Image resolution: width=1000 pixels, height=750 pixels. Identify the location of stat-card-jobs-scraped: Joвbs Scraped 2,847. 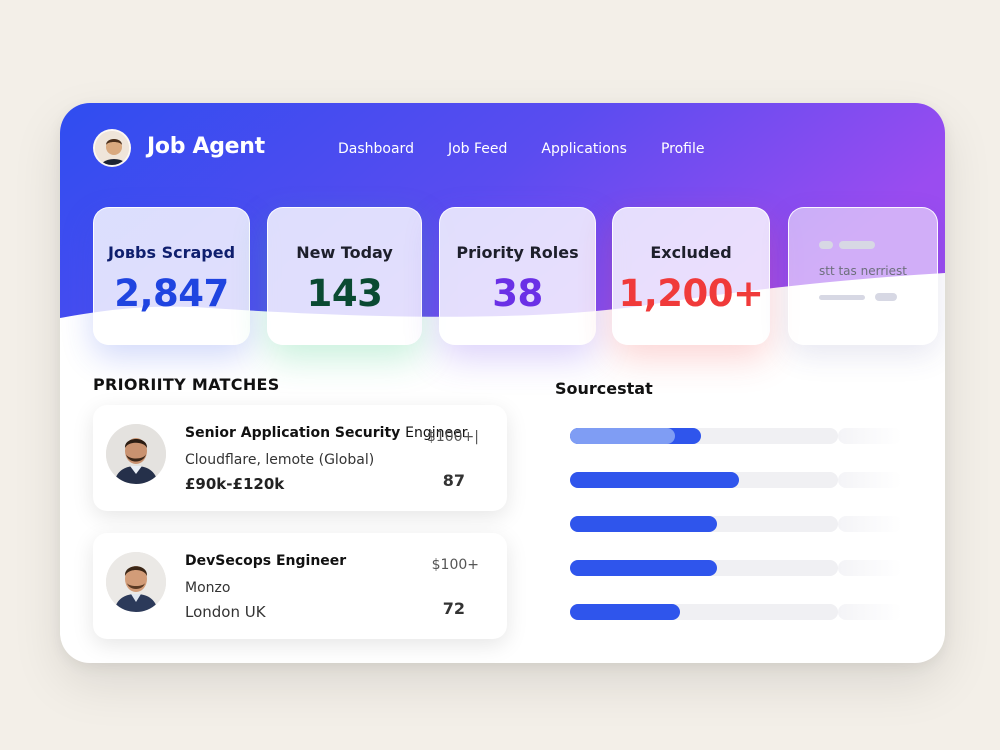
(171, 276).